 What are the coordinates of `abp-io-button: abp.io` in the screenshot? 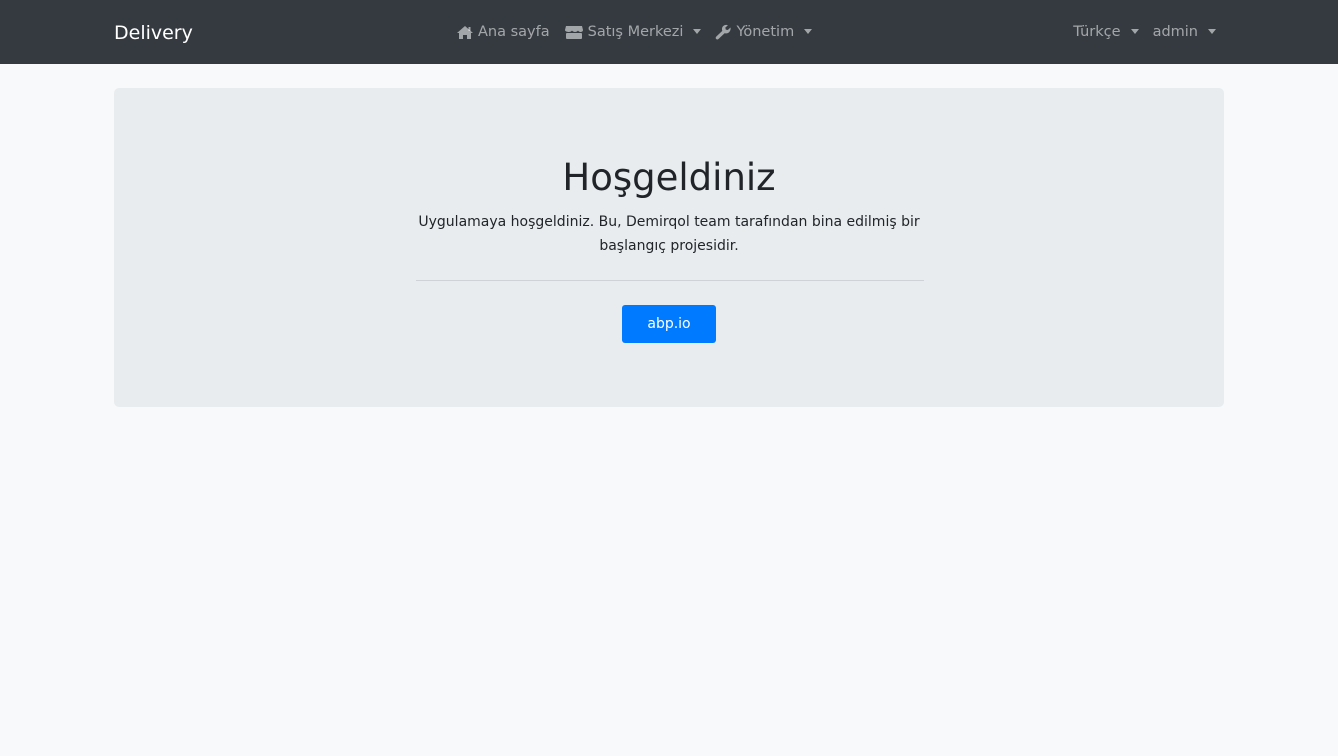 It's located at (669, 324).